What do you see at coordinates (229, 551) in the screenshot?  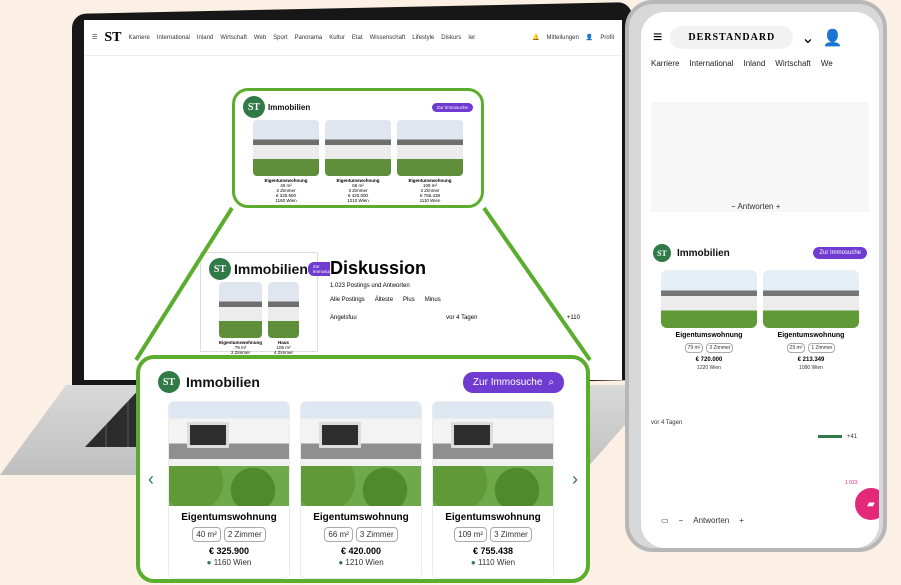 I see `listing-price: € 325.900` at bounding box center [229, 551].